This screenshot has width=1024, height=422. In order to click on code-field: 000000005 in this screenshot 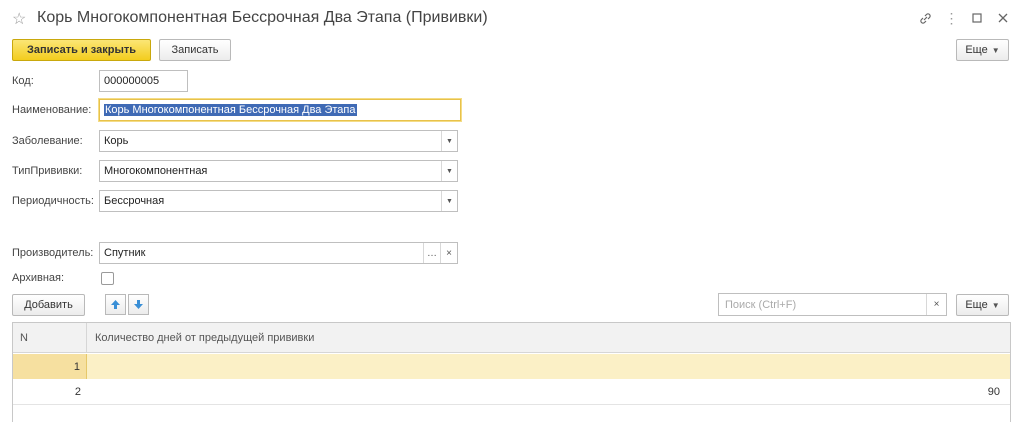, I will do `click(143, 81)`.